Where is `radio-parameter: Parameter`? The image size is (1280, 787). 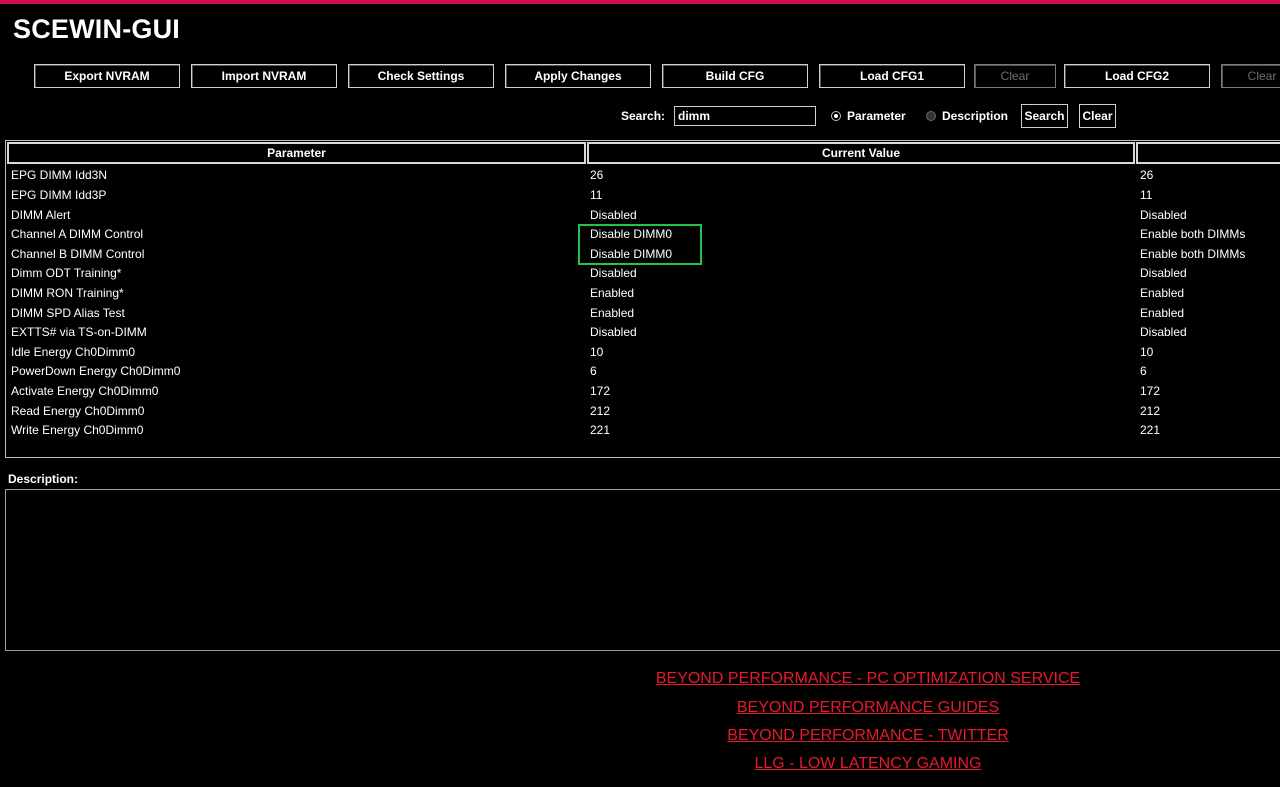
radio-parameter: Parameter is located at coordinates (868, 116).